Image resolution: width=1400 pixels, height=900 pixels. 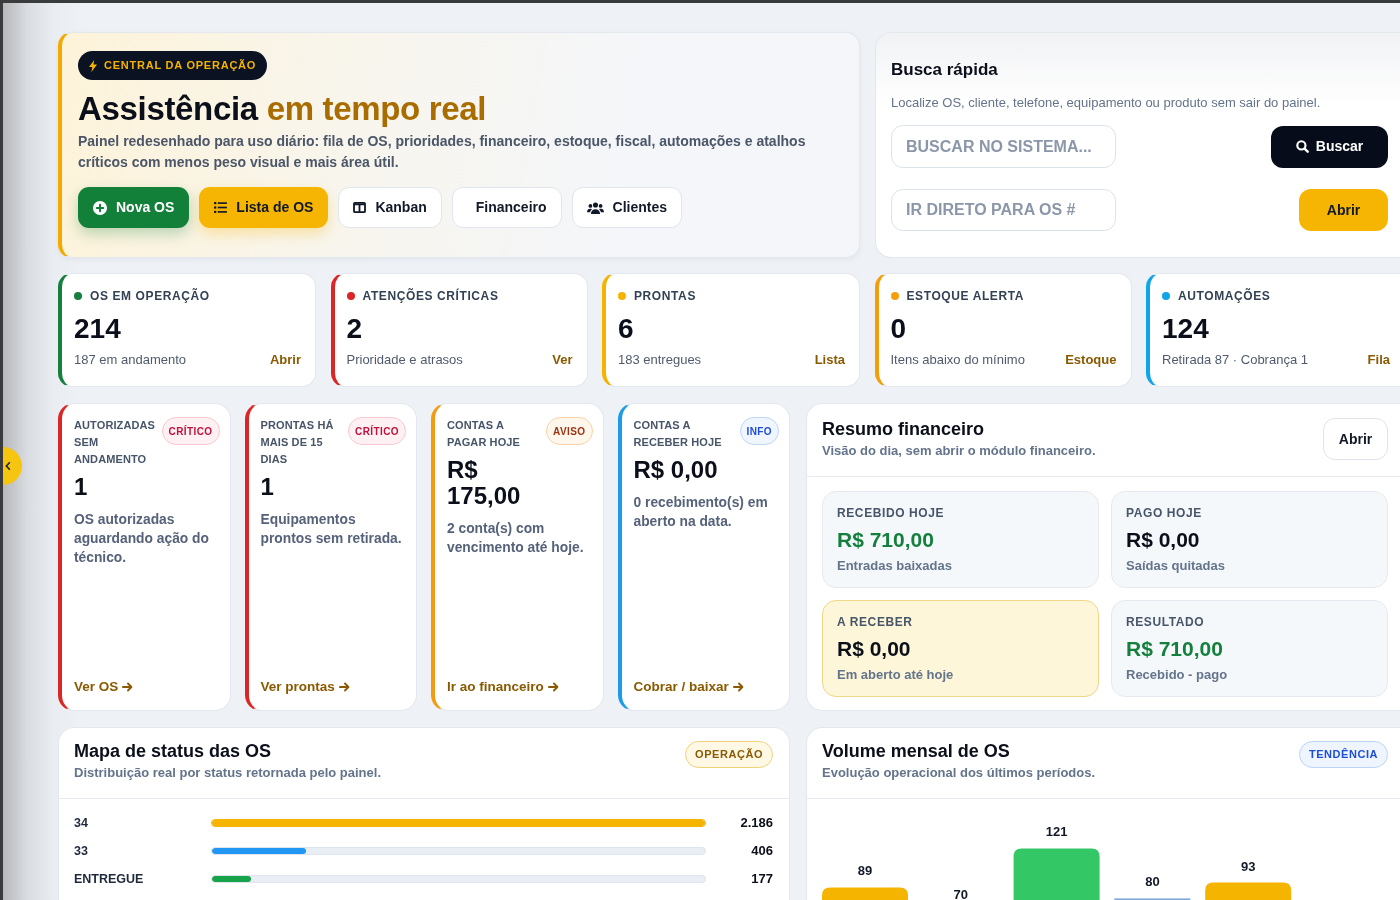 I want to click on status-count: 2.186, so click(x=756, y=823).